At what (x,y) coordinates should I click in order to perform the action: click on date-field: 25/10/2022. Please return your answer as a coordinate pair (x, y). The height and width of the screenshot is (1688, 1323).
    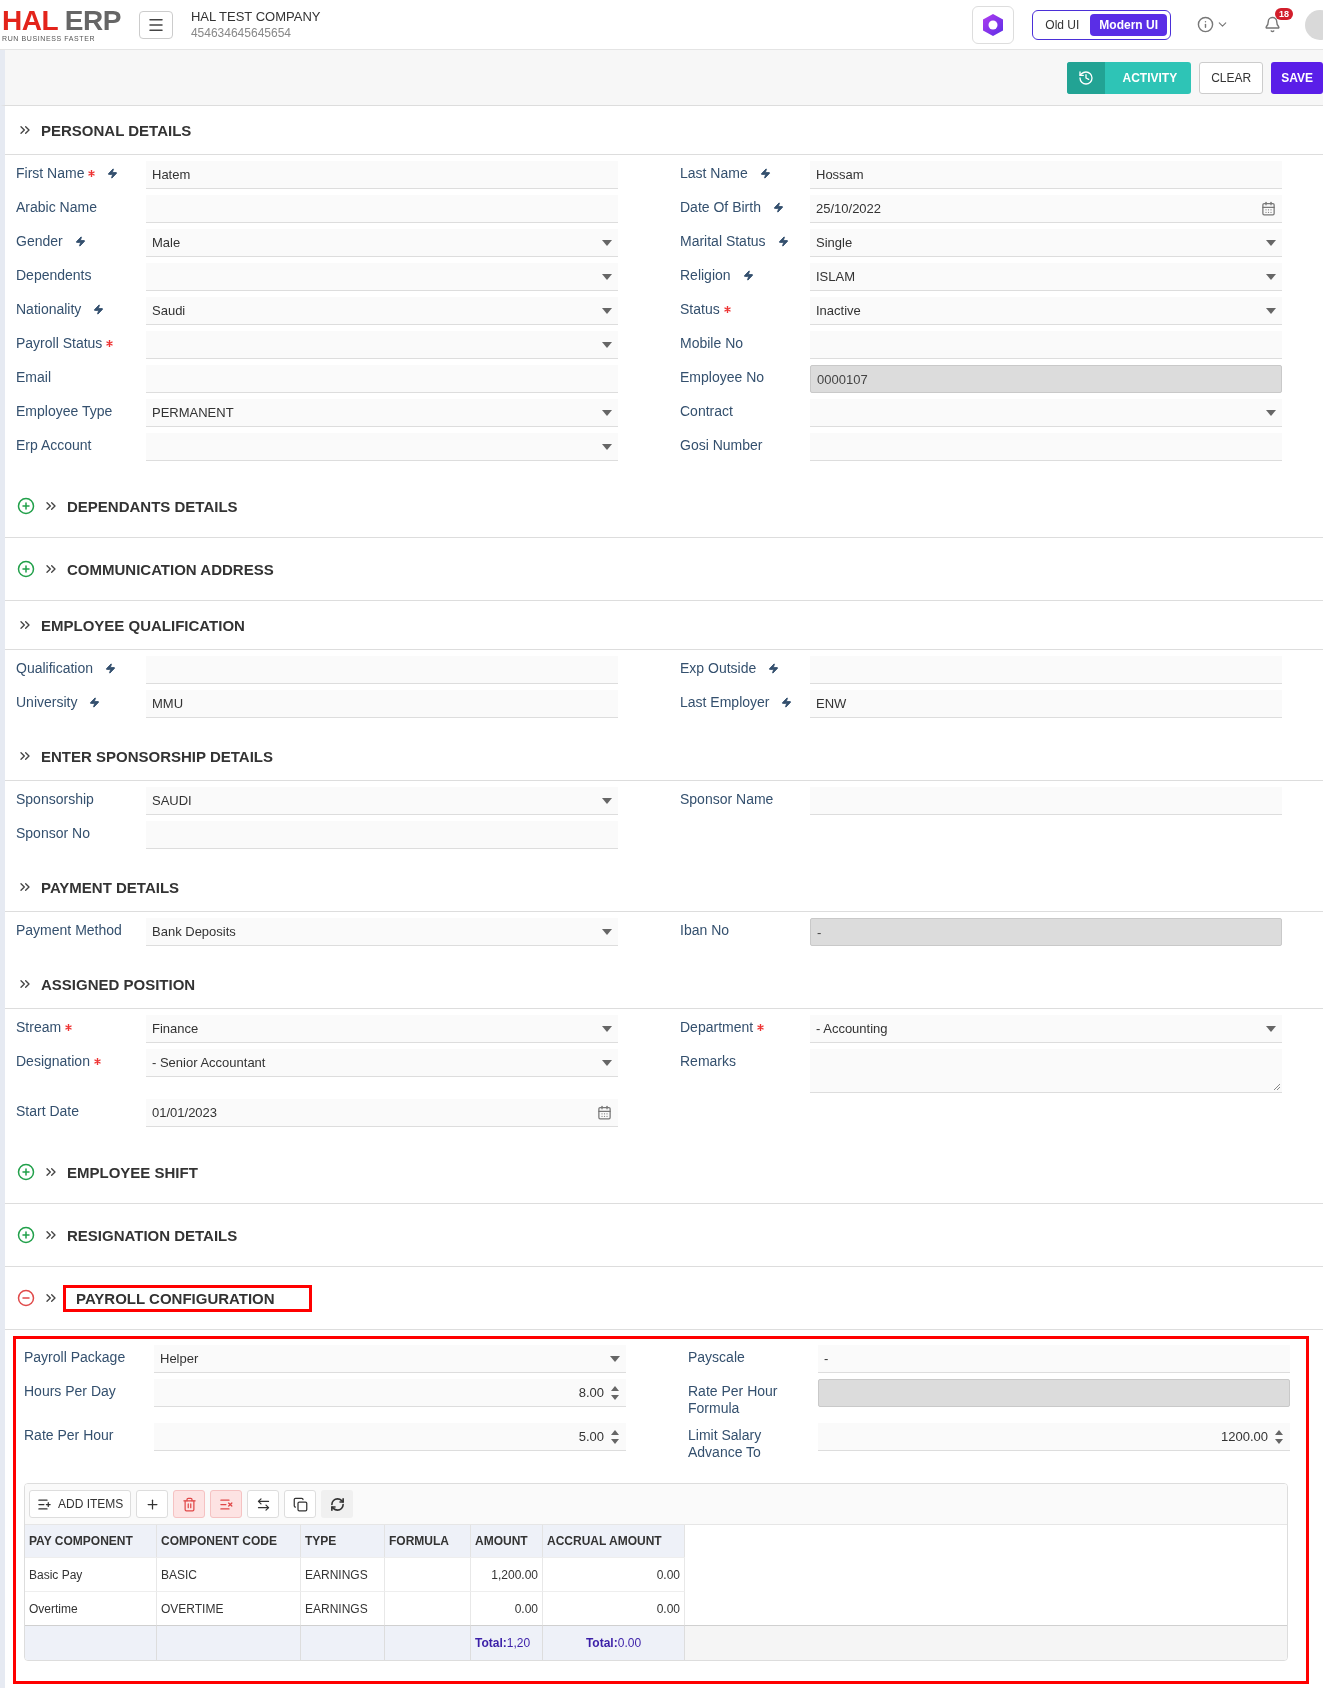
    Looking at the image, I should click on (1046, 209).